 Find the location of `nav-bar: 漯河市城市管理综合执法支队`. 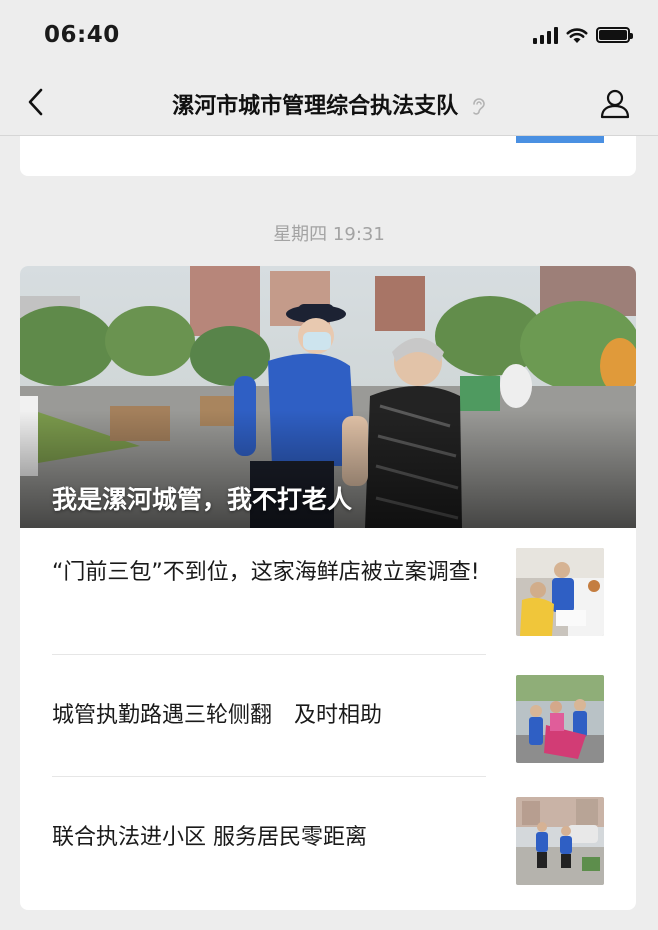

nav-bar: 漯河市城市管理综合执法支队 is located at coordinates (329, 103).